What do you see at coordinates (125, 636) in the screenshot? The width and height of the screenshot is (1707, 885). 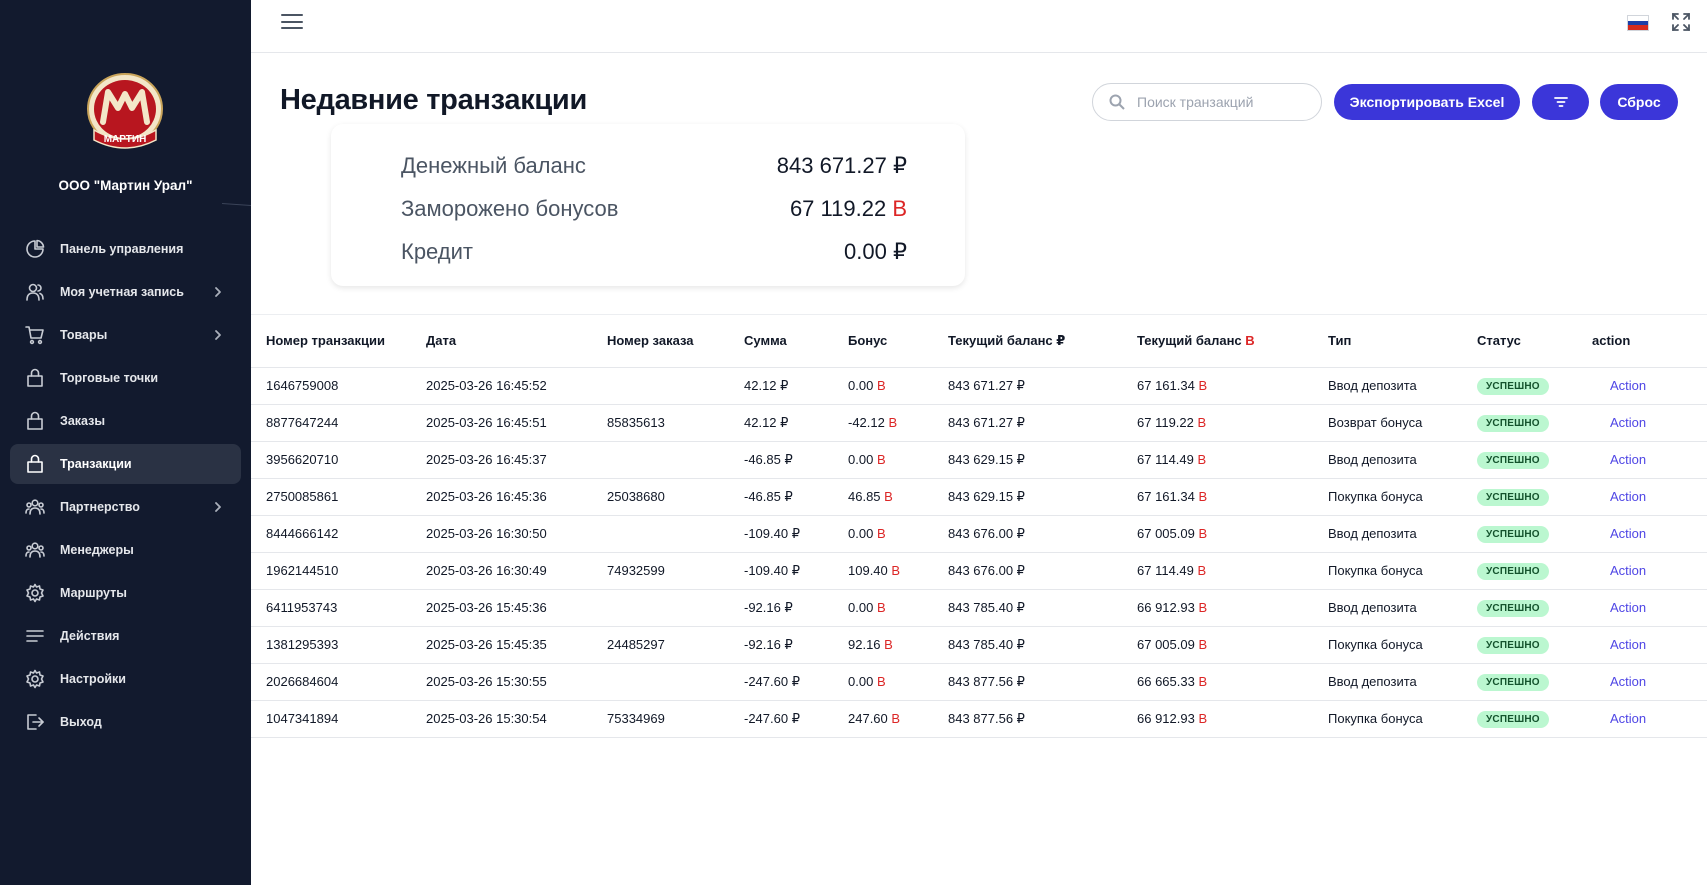 I see `sidebar-item-actions: Действия` at bounding box center [125, 636].